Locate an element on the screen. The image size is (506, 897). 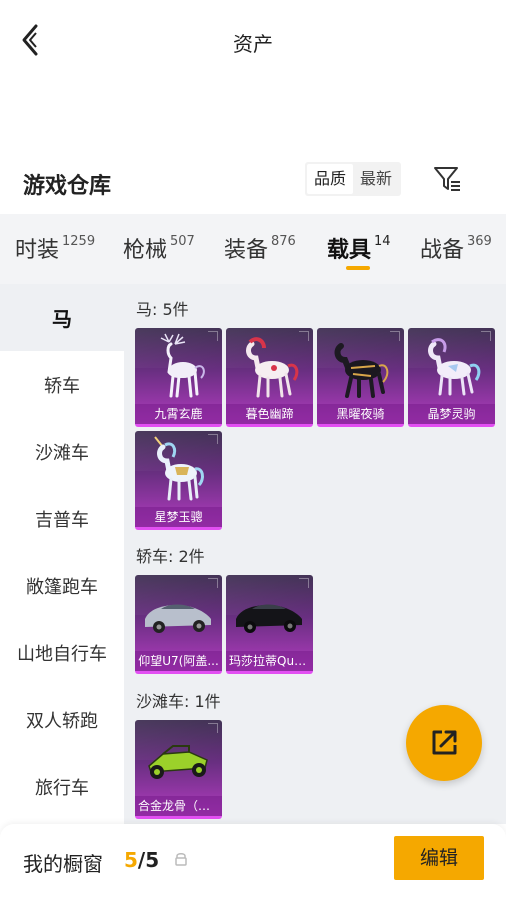
item-name: 暮色幽蹄 is located at coordinates (269, 414).